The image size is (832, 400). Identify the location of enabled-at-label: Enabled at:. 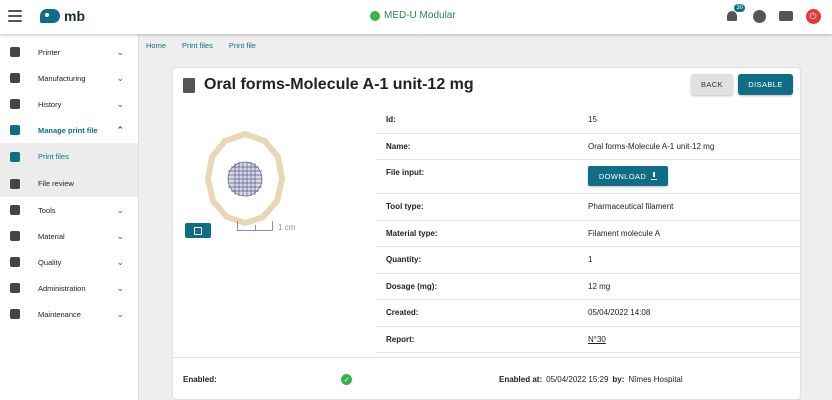
(521, 379).